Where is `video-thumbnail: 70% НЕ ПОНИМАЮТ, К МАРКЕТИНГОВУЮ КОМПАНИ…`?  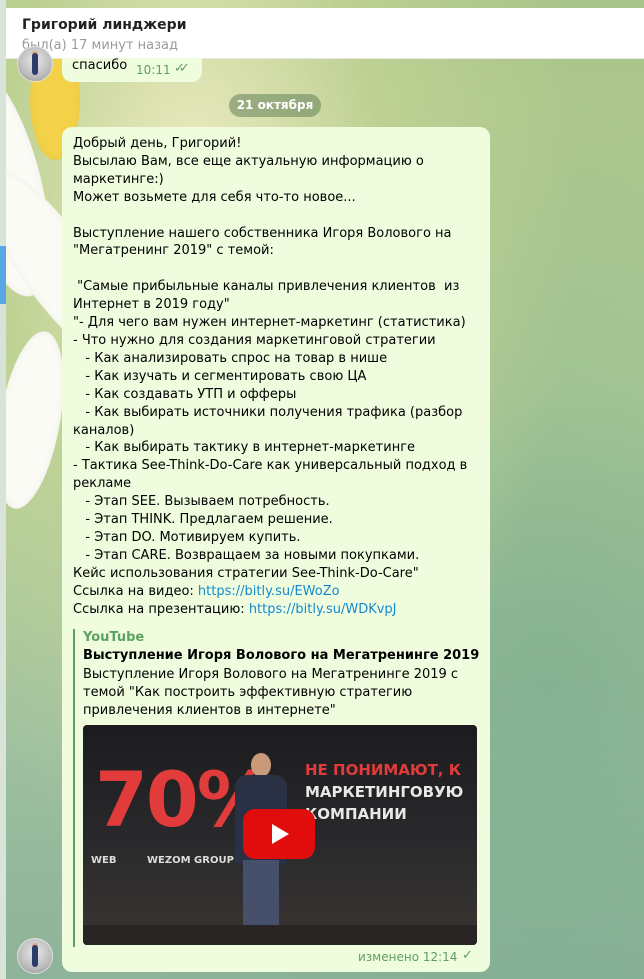 video-thumbnail: 70% НЕ ПОНИМАЮТ, К МАРКЕТИНГОВУЮ КОМПАНИ… is located at coordinates (280, 835).